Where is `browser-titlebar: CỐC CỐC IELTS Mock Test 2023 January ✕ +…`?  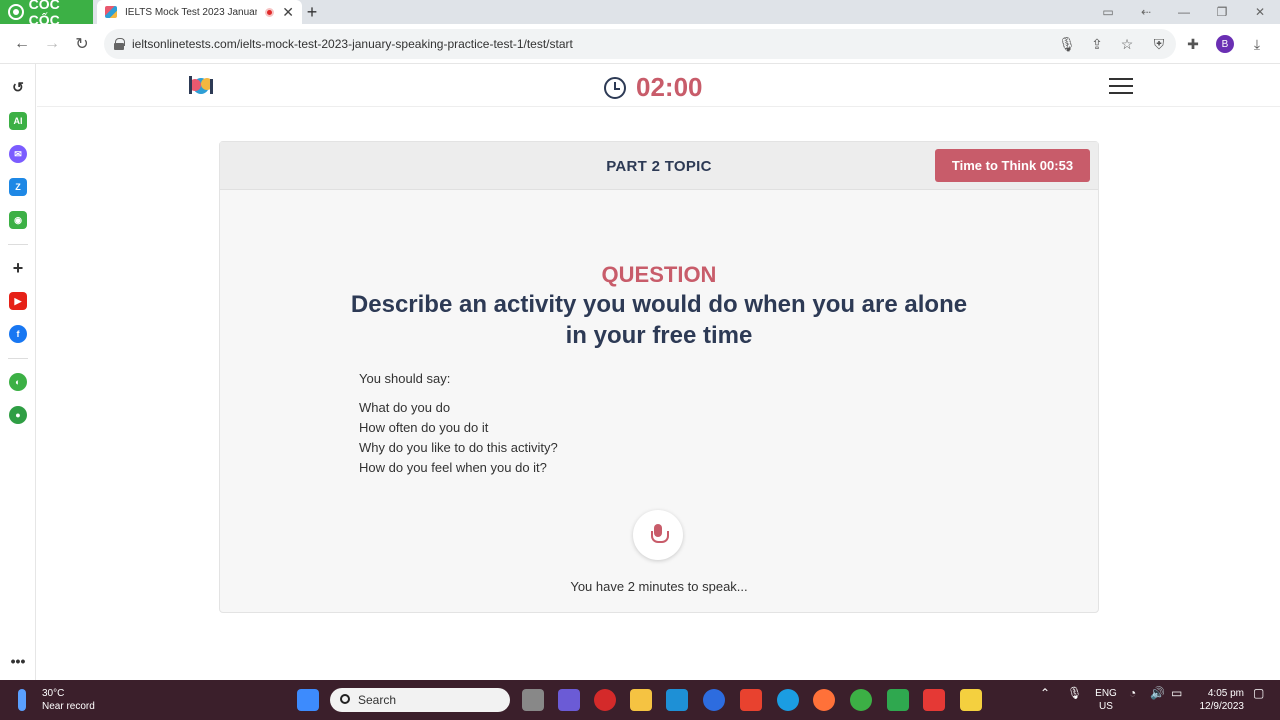 browser-titlebar: CỐC CỐC IELTS Mock Test 2023 January ✕ +… is located at coordinates (640, 14).